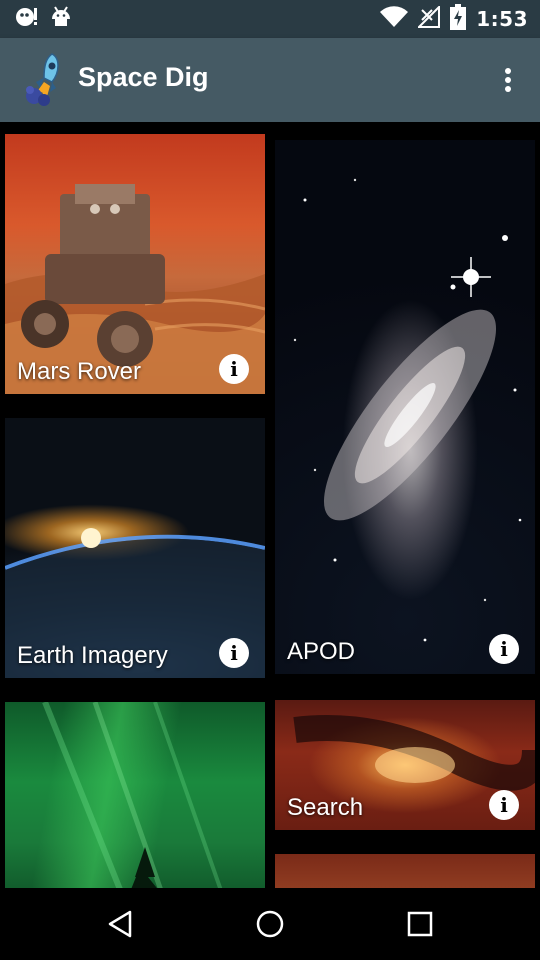  Describe the element at coordinates (135, 264) in the screenshot. I see `card-mars-rover: Mars Rover i` at that location.